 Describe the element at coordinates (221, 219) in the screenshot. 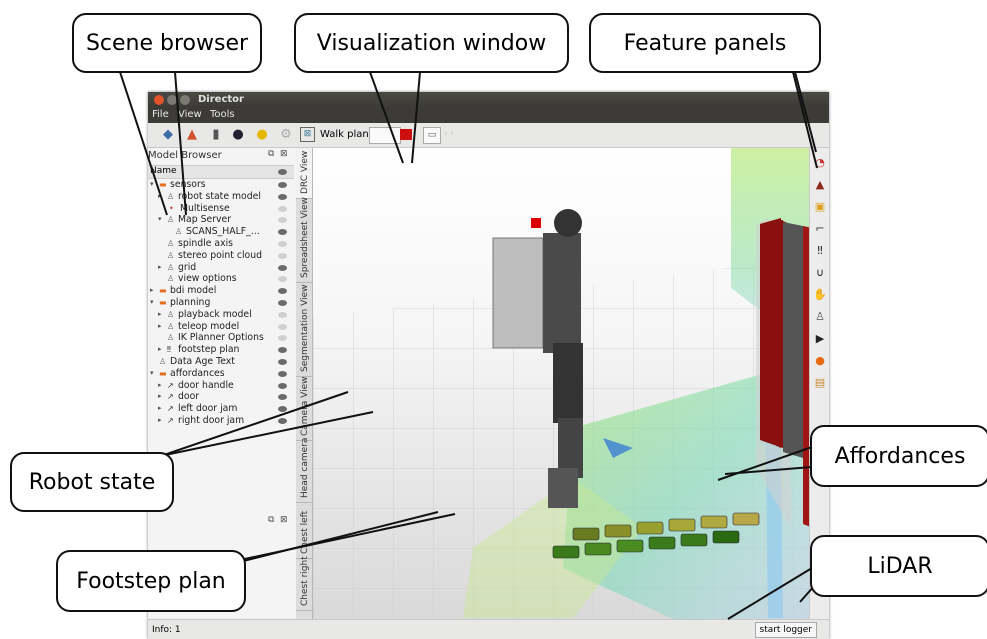

I see `tree-item: ▾ ♙ Map Server` at that location.